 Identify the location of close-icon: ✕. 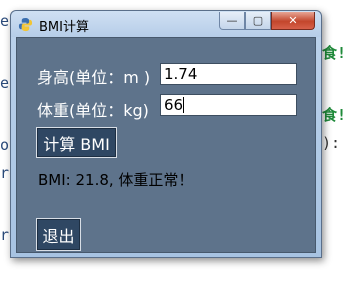
(293, 20).